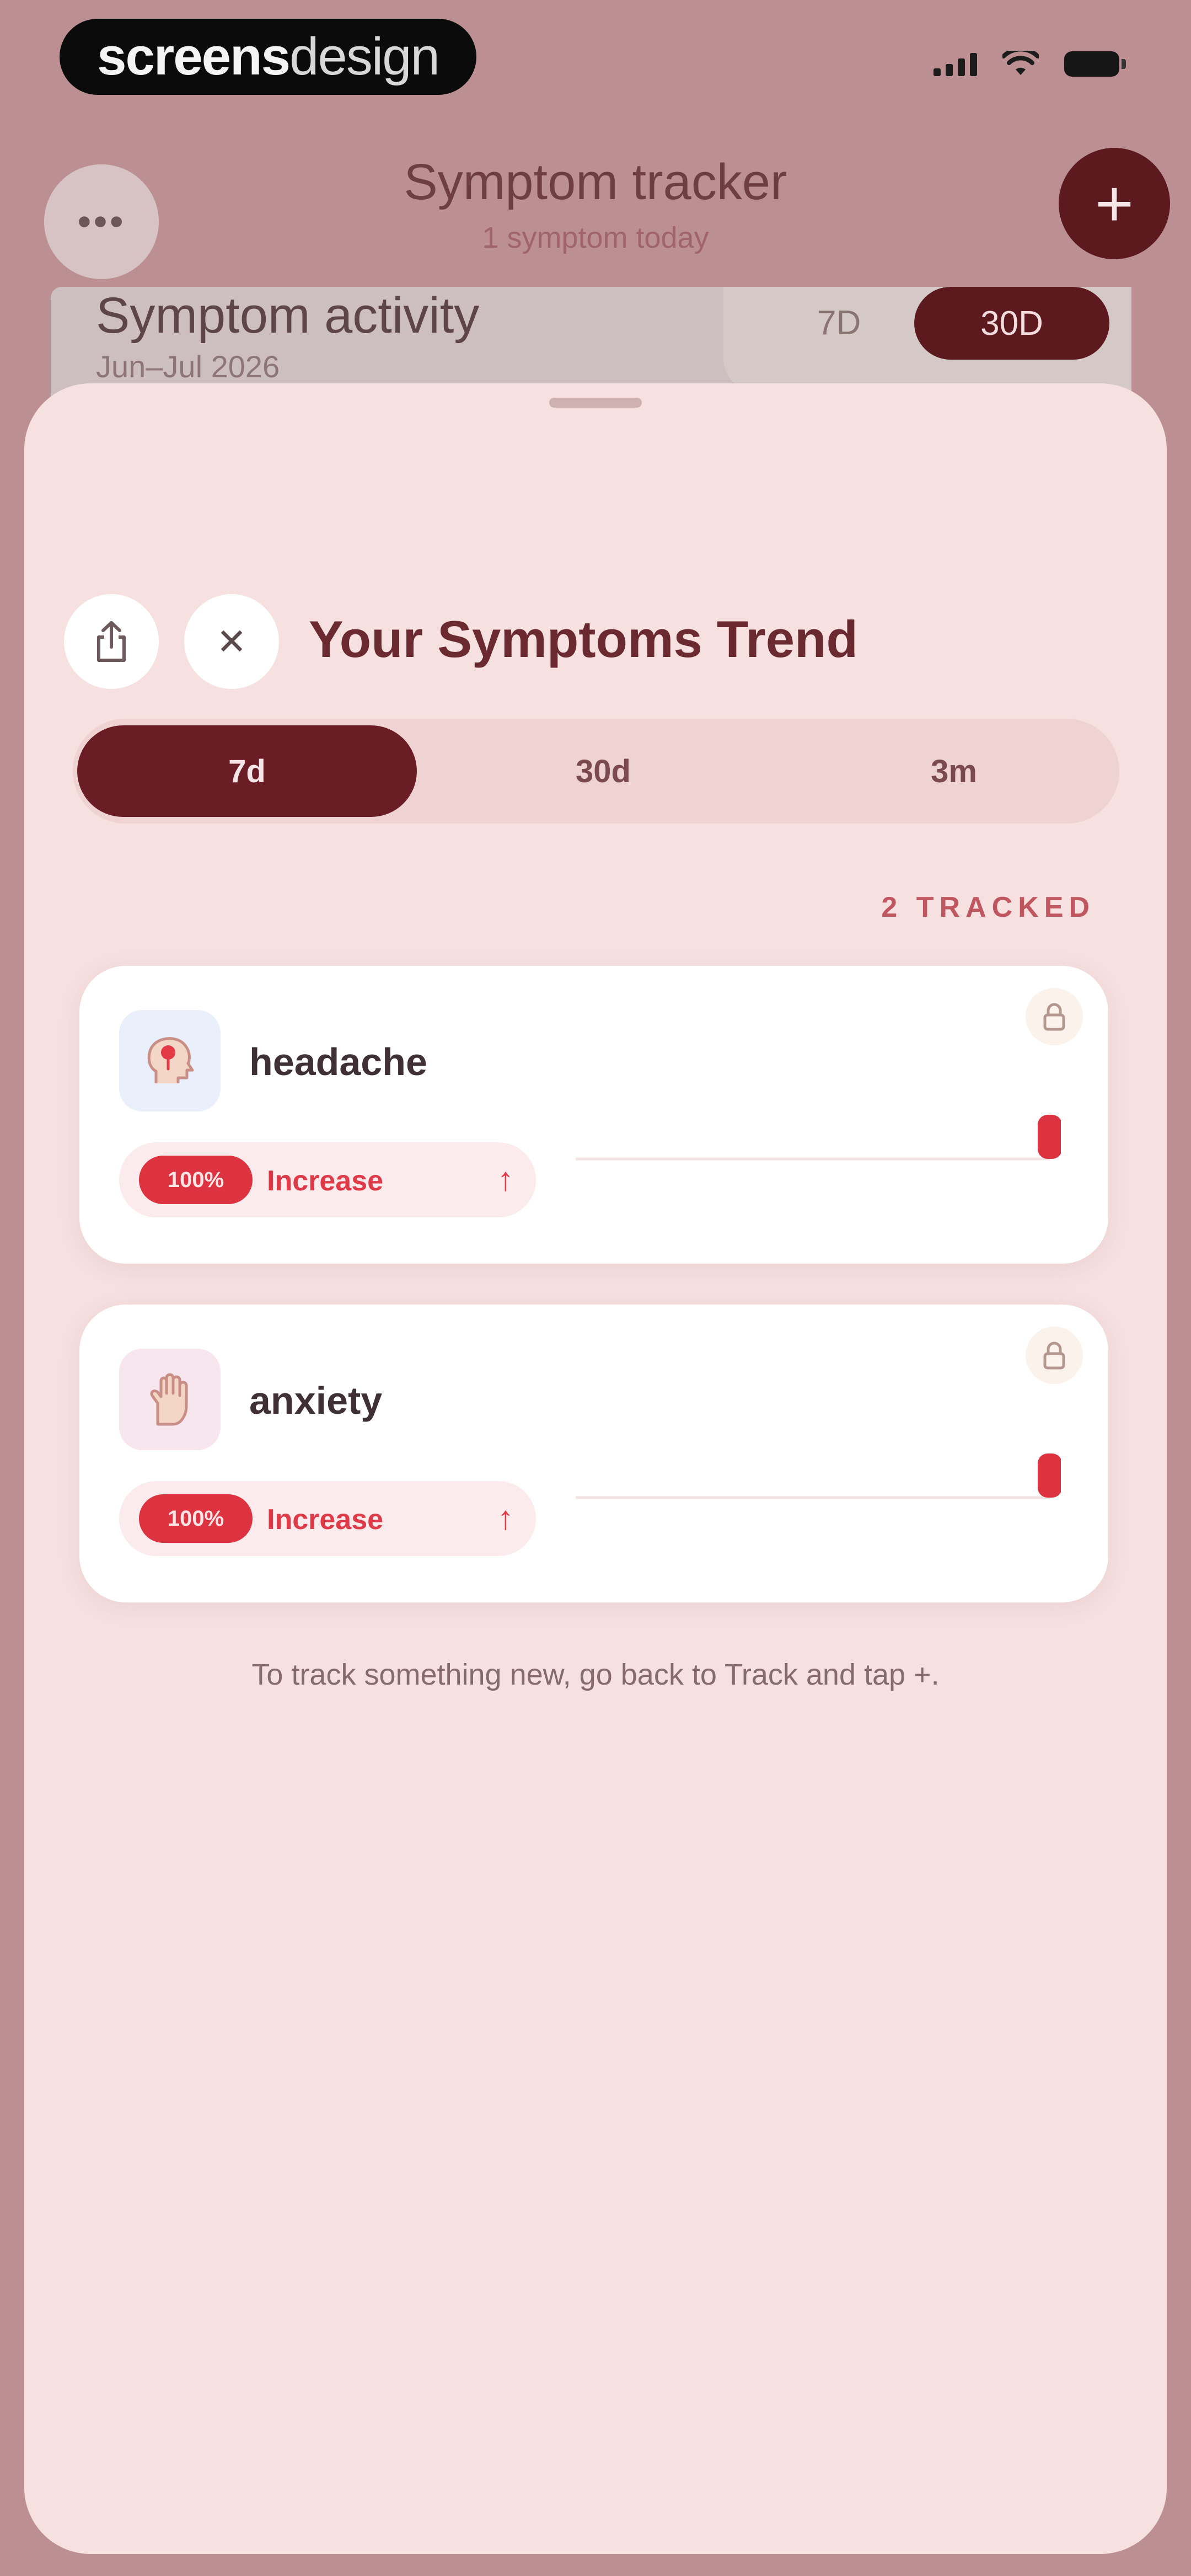  Describe the element at coordinates (1095, 64) in the screenshot. I see `battery-icon` at that location.